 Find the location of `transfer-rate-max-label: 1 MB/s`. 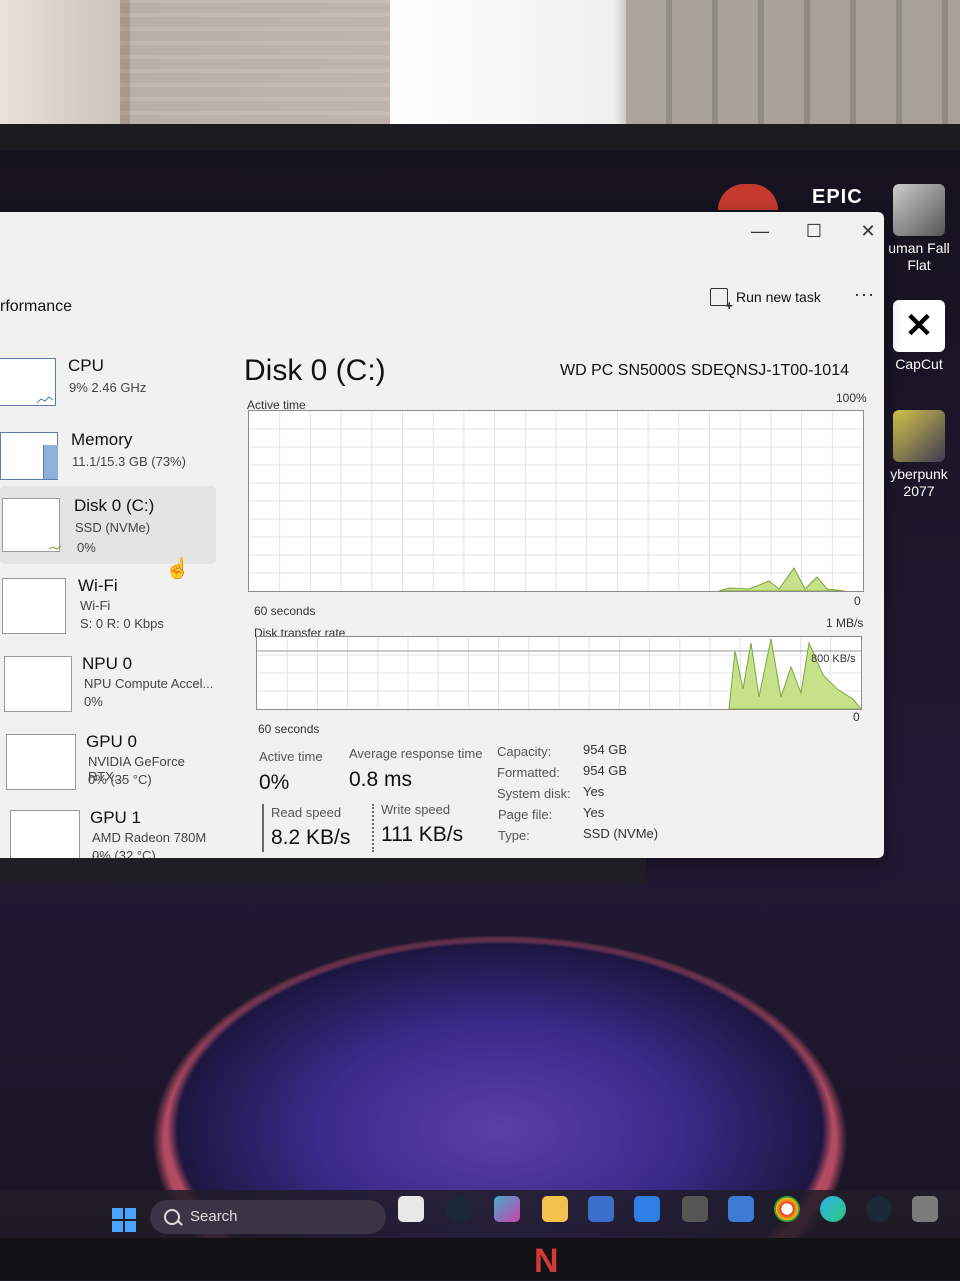

transfer-rate-max-label: 1 MB/s is located at coordinates (845, 623).